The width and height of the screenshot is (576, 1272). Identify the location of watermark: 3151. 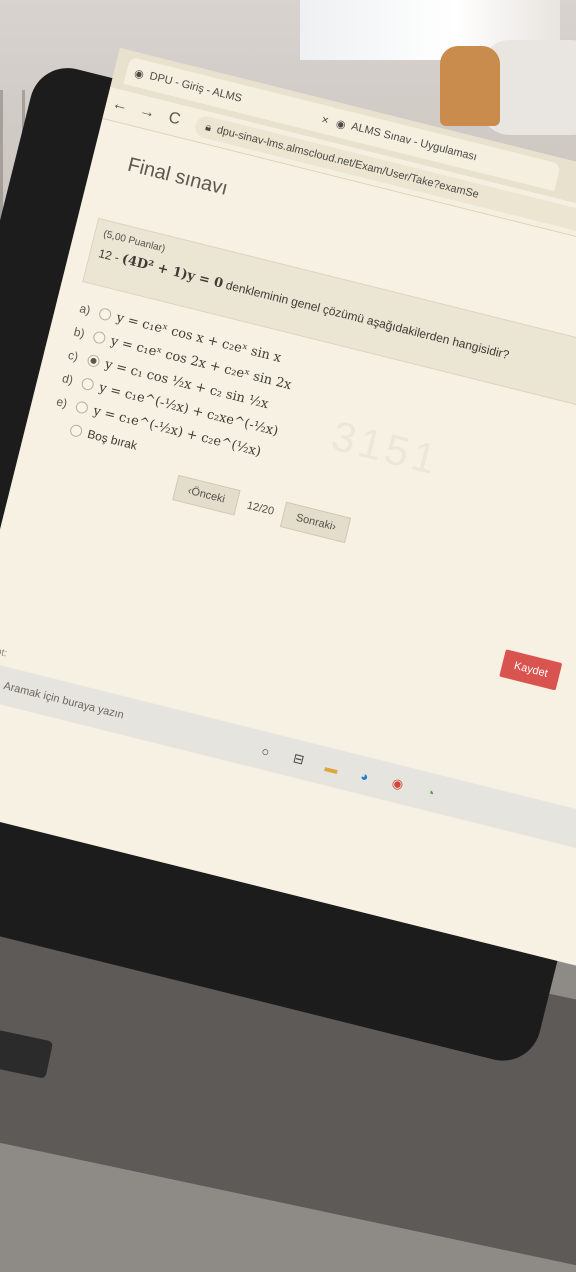
(386, 447).